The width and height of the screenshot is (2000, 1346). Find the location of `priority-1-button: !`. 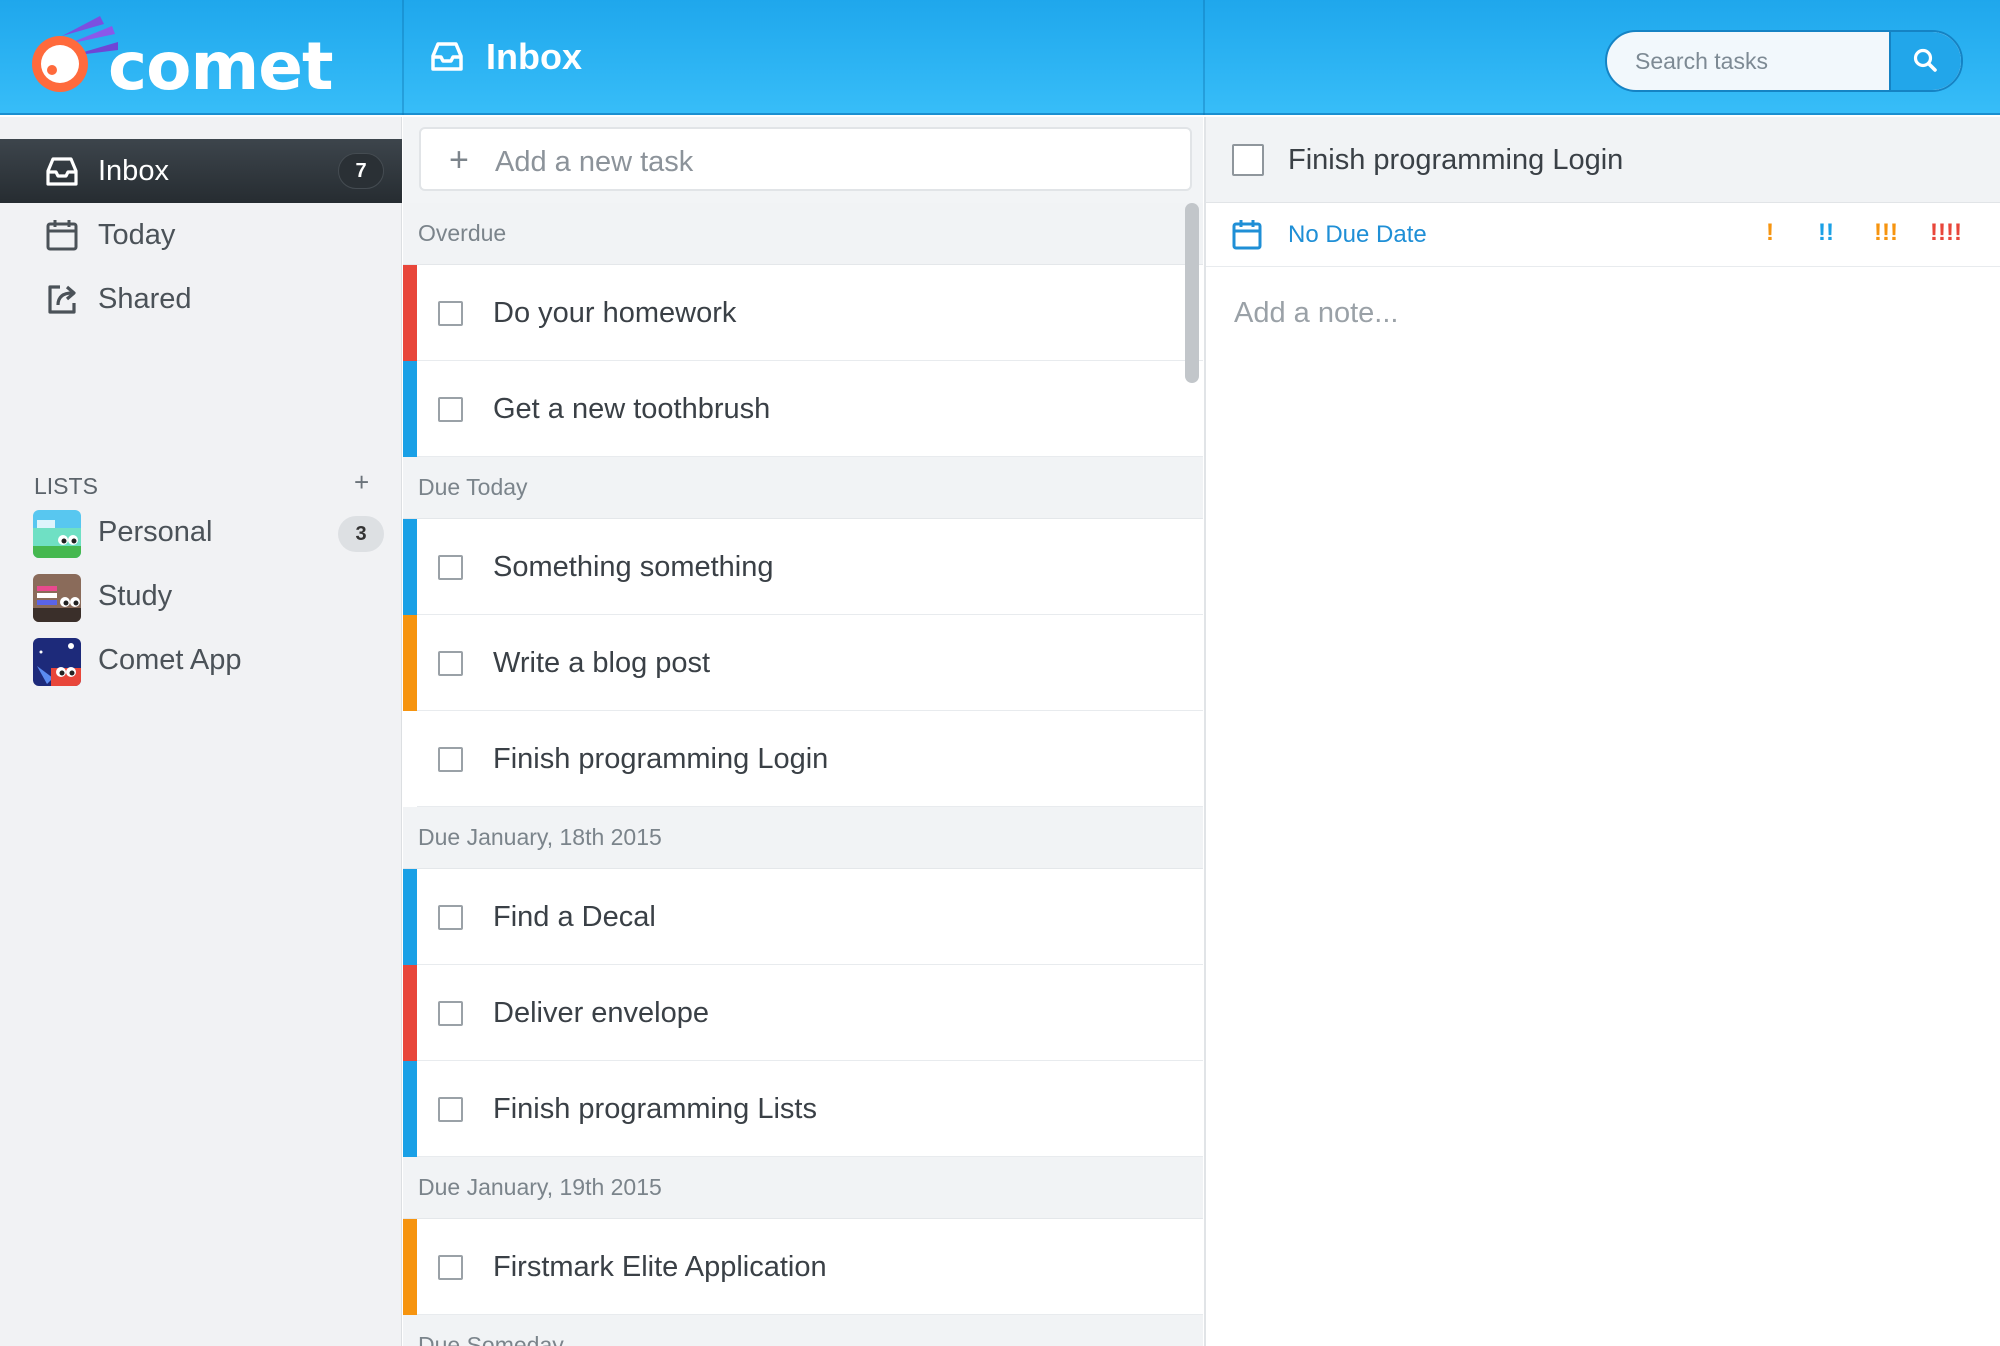

priority-1-button: ! is located at coordinates (1770, 233).